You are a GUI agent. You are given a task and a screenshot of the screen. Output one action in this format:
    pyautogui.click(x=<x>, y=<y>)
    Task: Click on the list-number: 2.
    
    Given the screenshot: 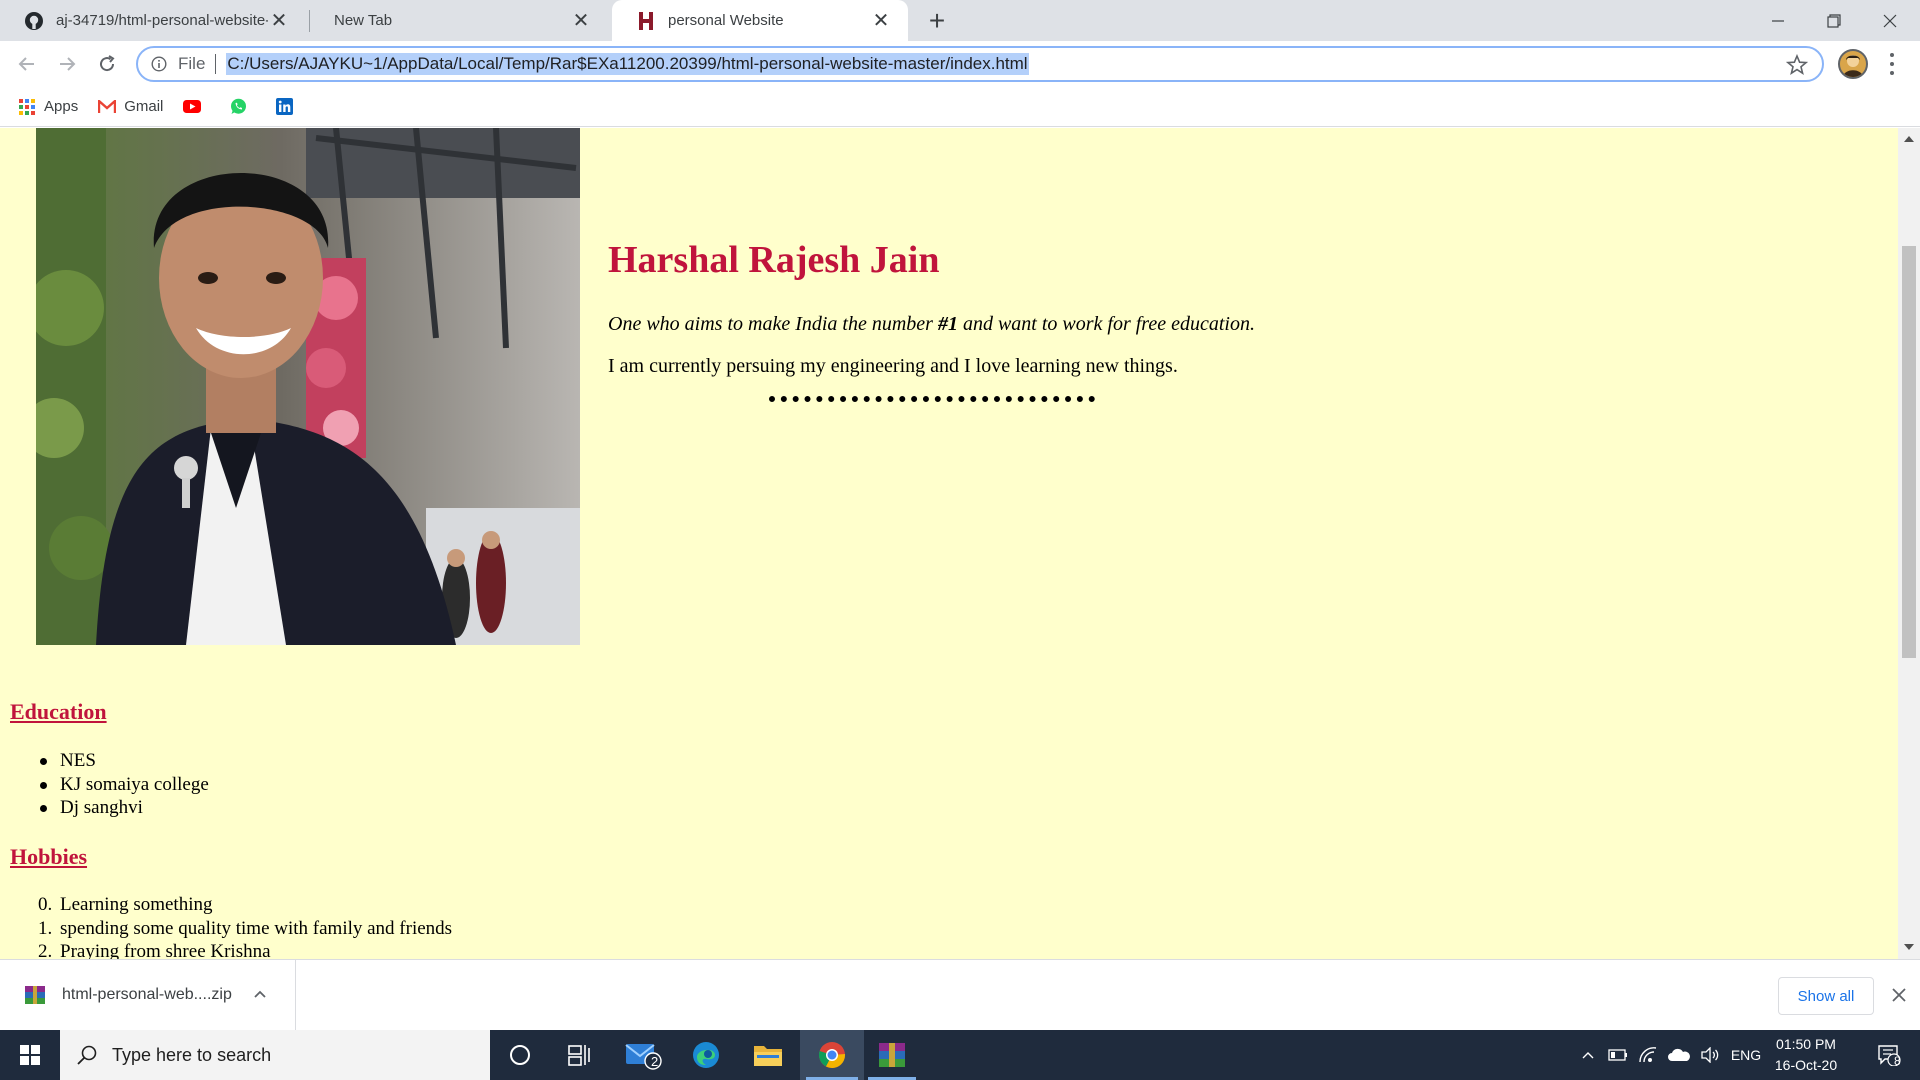 What is the action you would take?
    pyautogui.click(x=45, y=950)
    